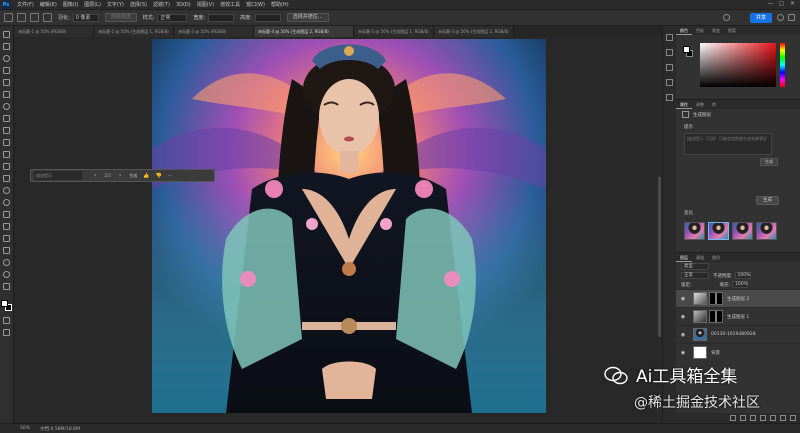 The height and width of the screenshot is (433, 800). Describe the element at coordinates (669, 82) in the screenshot. I see `paragraph-panel-icon` at that location.